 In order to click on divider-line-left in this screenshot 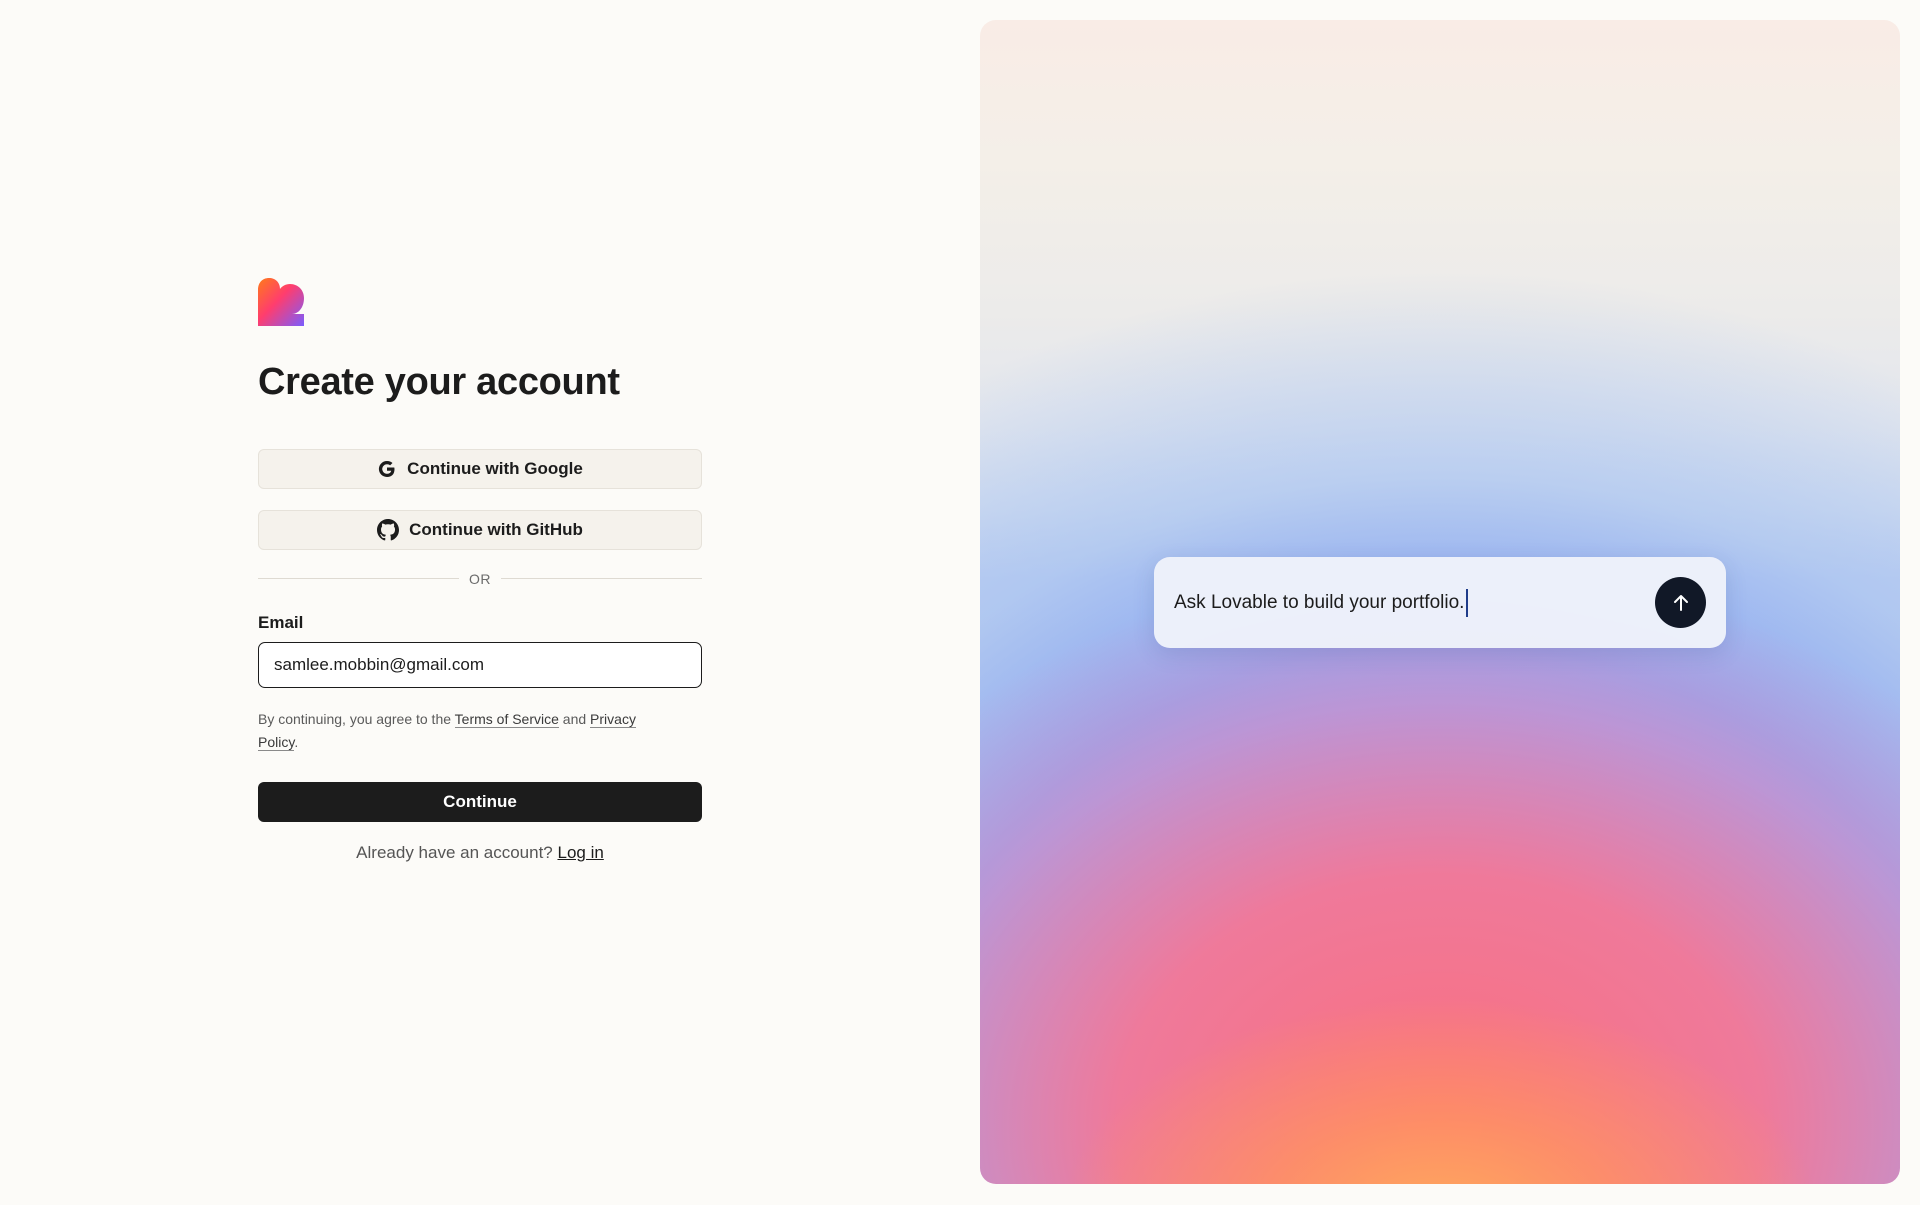, I will do `click(358, 579)`.